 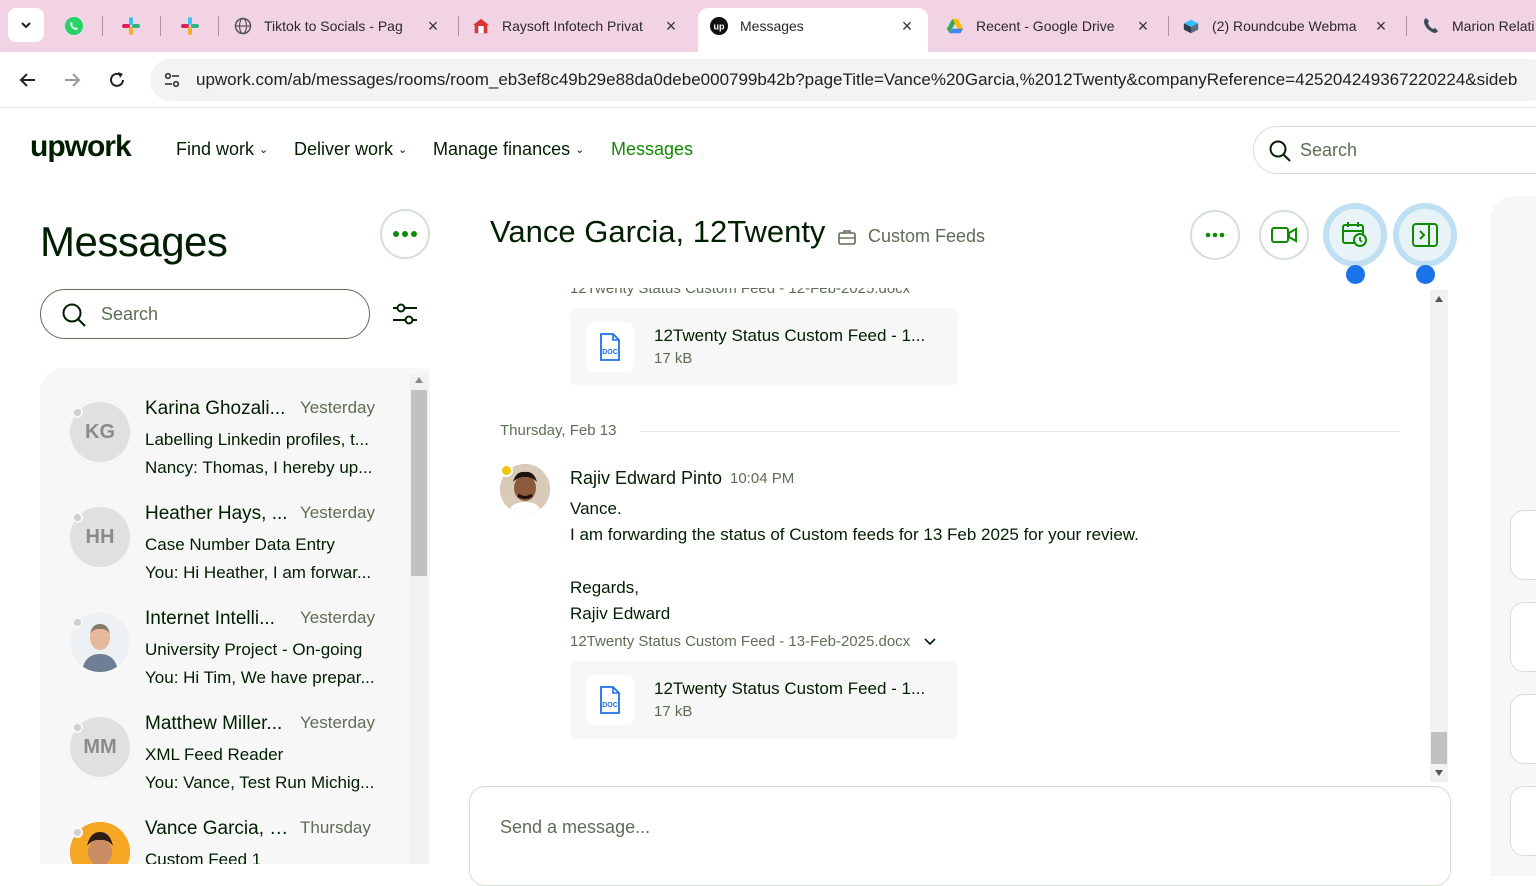 I want to click on message-composer, so click(x=960, y=836).